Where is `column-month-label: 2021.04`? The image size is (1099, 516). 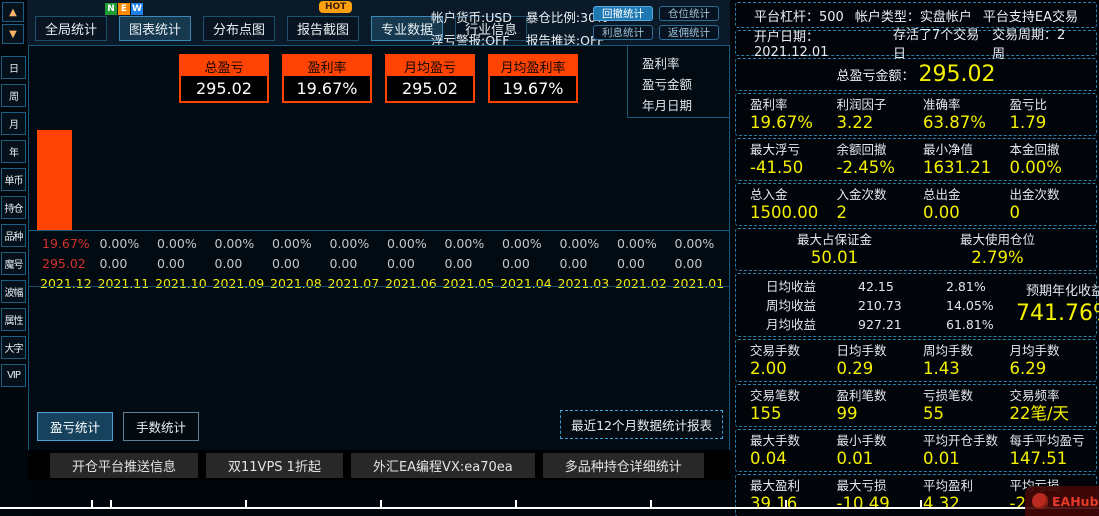
column-month-label: 2021.04 is located at coordinates (526, 283).